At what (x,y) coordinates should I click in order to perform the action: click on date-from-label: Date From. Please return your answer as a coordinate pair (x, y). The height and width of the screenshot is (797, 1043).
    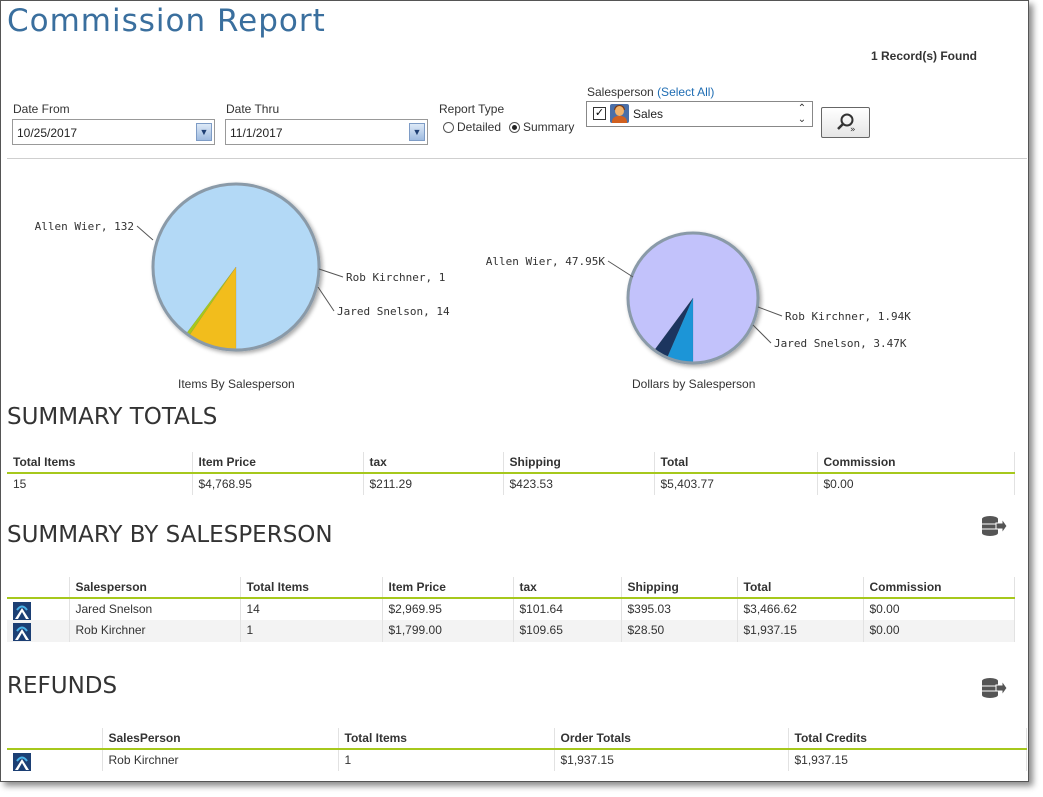
    Looking at the image, I should click on (41, 109).